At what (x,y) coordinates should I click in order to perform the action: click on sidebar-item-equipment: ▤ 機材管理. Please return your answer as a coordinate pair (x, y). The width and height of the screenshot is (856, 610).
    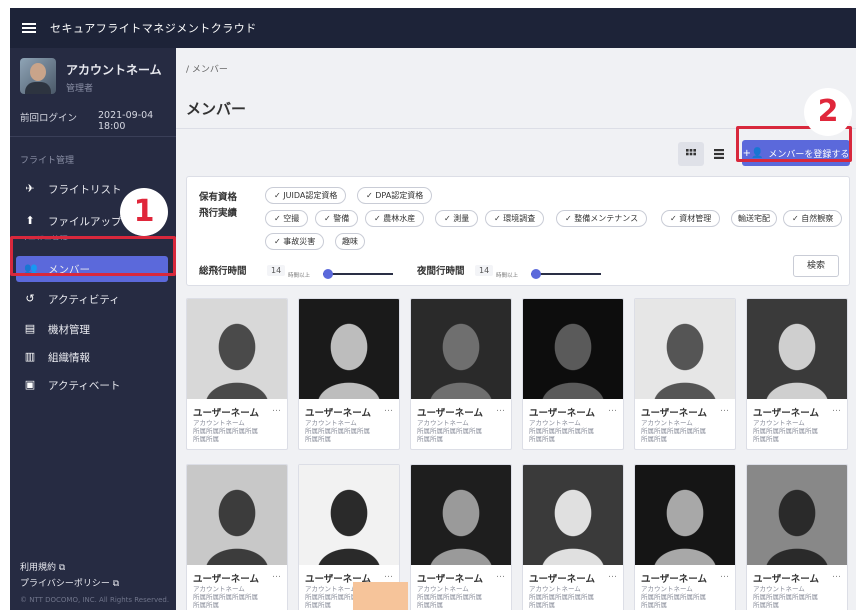
    Looking at the image, I should click on (93, 329).